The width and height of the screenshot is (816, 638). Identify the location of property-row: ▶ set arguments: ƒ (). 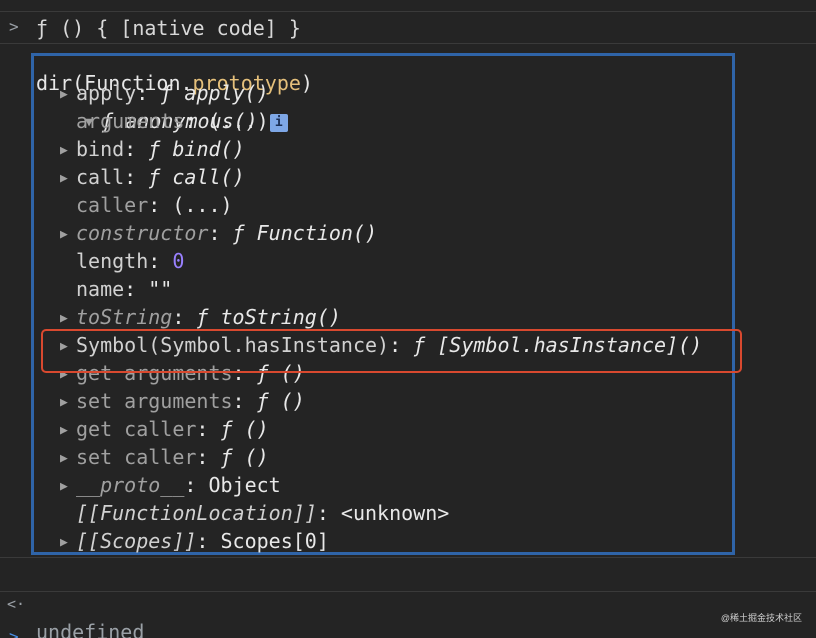
(182, 401).